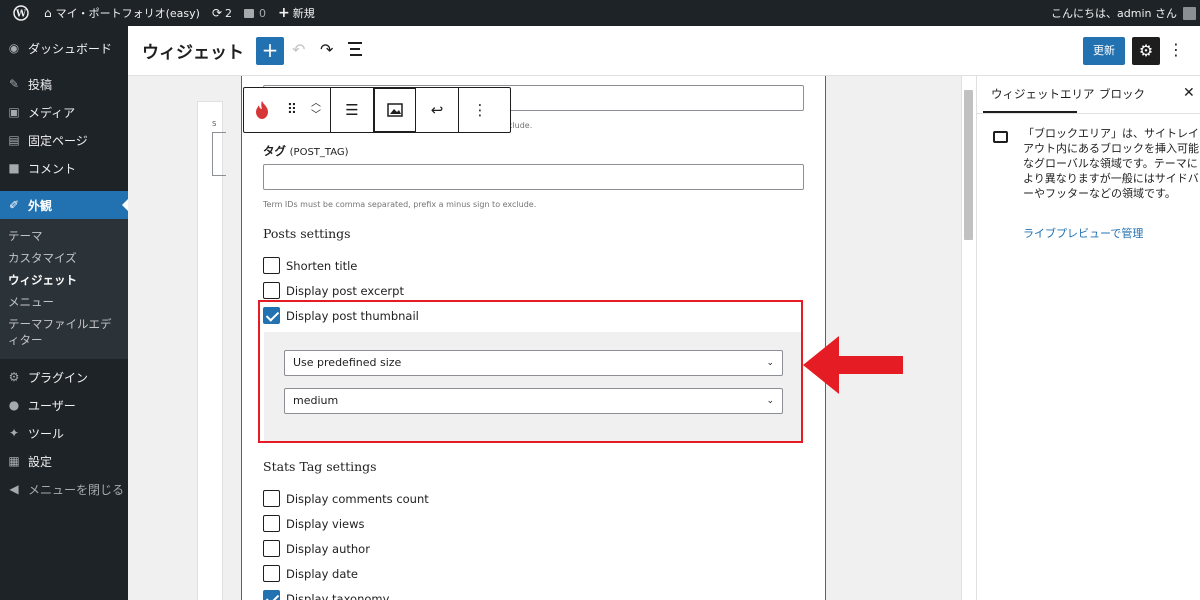 This screenshot has width=1200, height=600. What do you see at coordinates (1114, 13) in the screenshot?
I see `greeting-link: こんにちは、admin さん` at bounding box center [1114, 13].